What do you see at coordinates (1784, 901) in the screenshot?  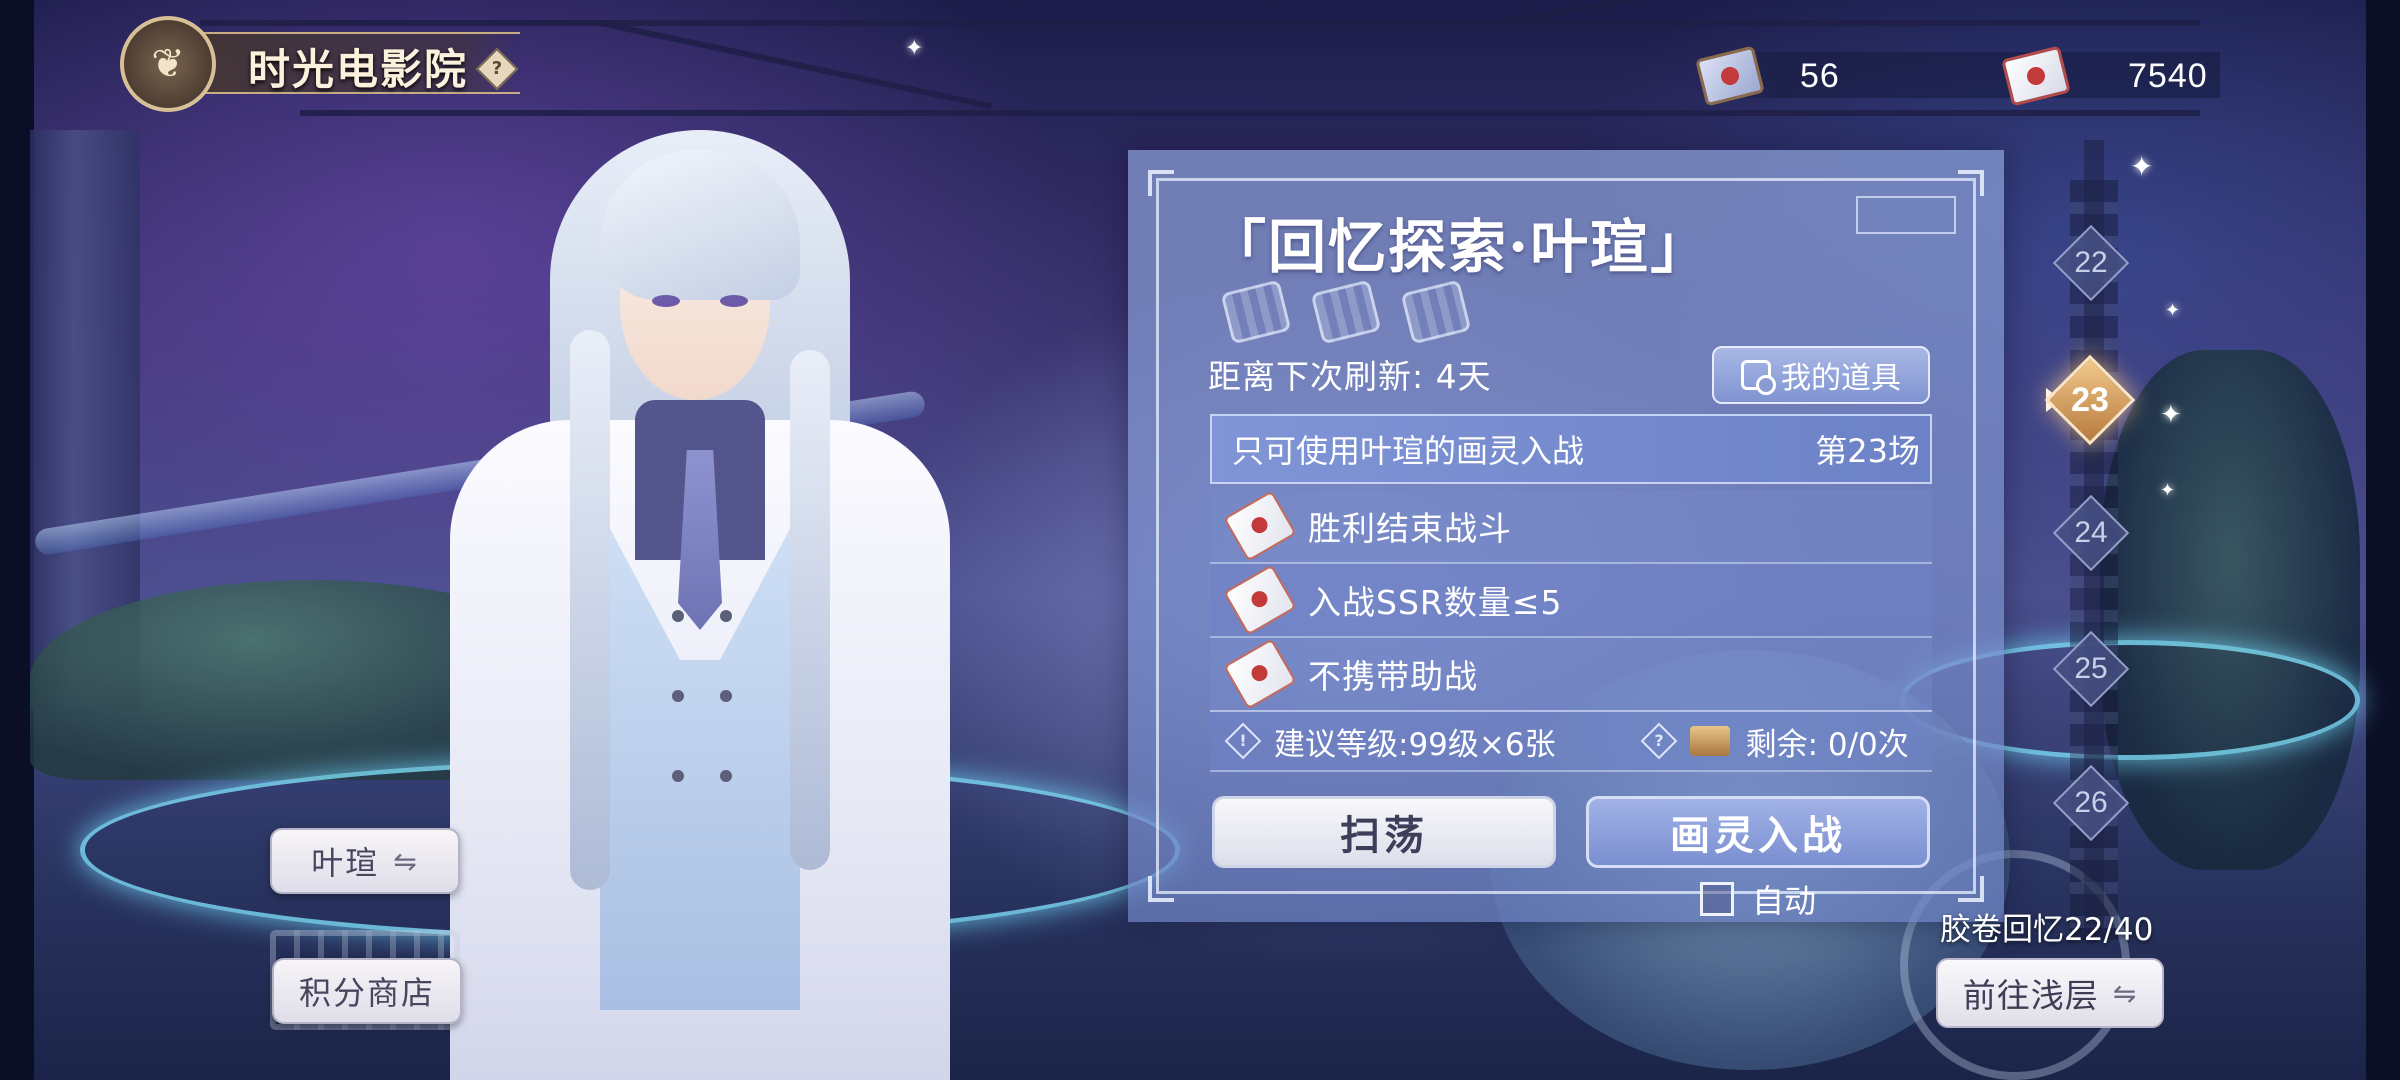 I see `auto-label: 自动` at bounding box center [1784, 901].